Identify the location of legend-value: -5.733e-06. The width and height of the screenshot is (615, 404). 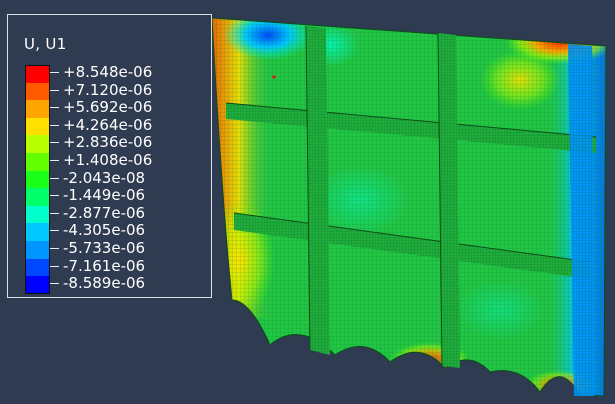
(104, 247).